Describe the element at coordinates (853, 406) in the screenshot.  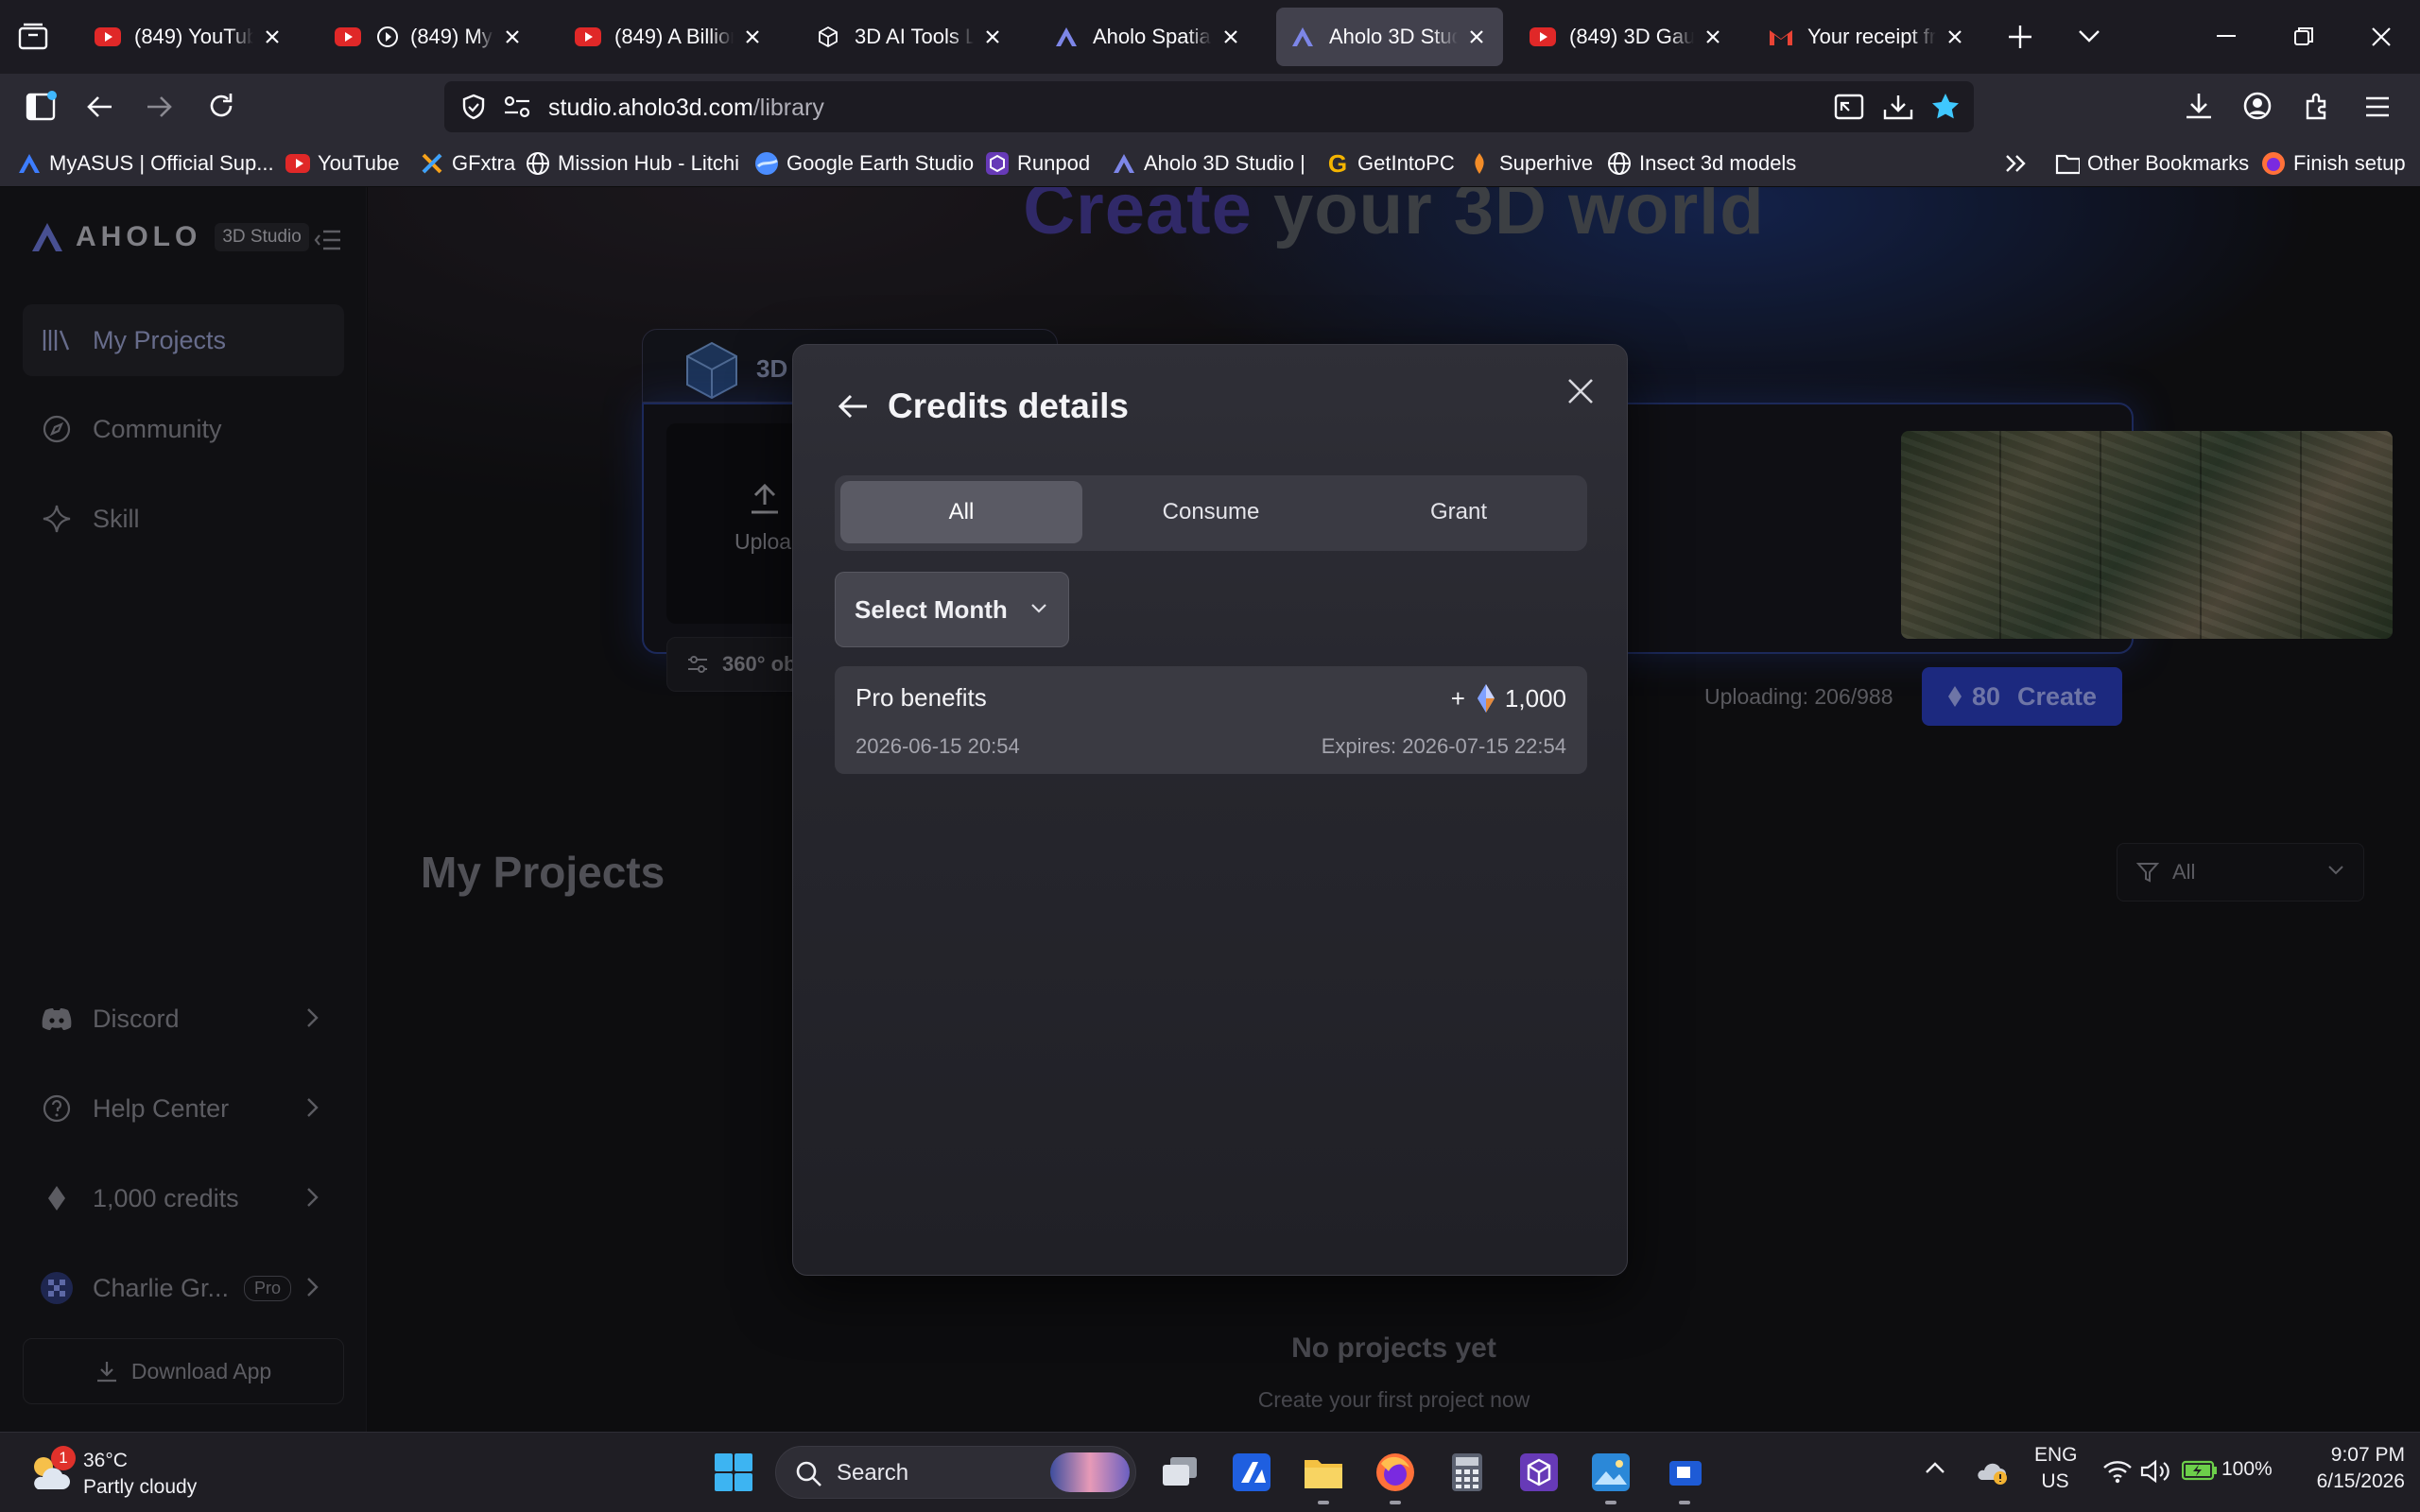
I see `back-arrow-icon` at that location.